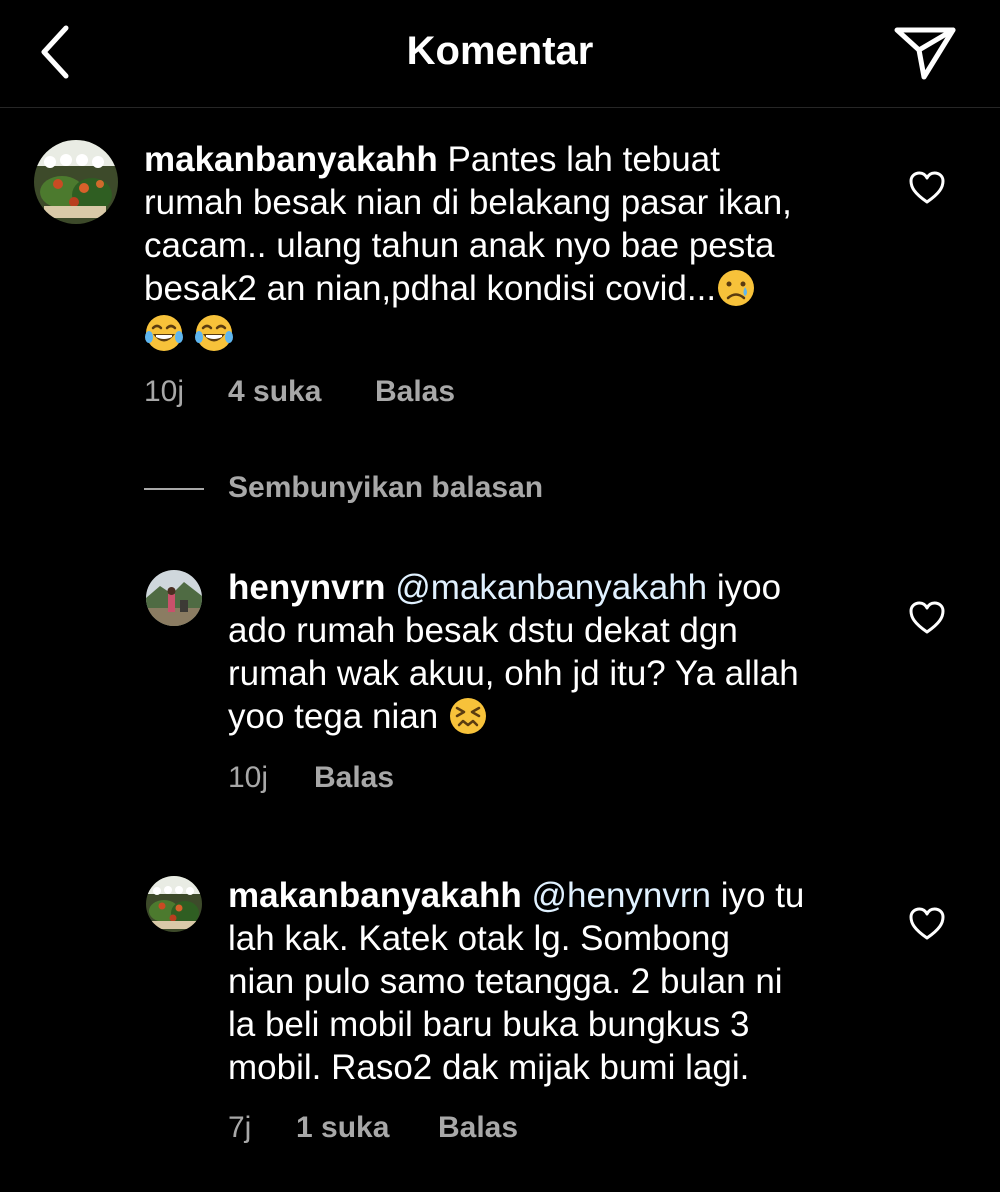  What do you see at coordinates (174, 489) in the screenshot?
I see `divider` at bounding box center [174, 489].